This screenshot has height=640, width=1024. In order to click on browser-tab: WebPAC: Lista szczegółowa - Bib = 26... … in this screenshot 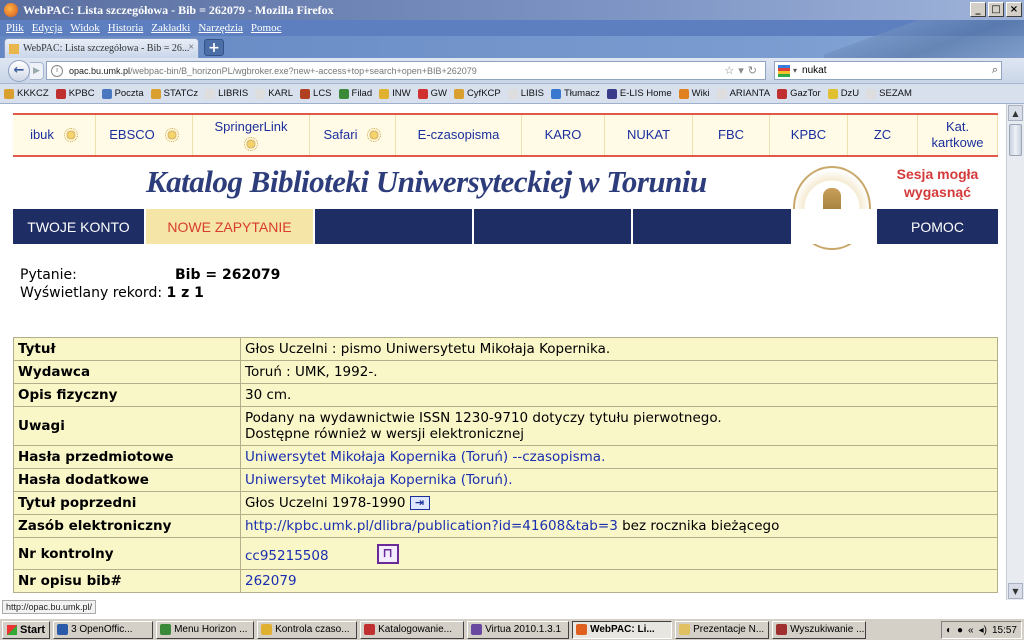, I will do `click(101, 48)`.